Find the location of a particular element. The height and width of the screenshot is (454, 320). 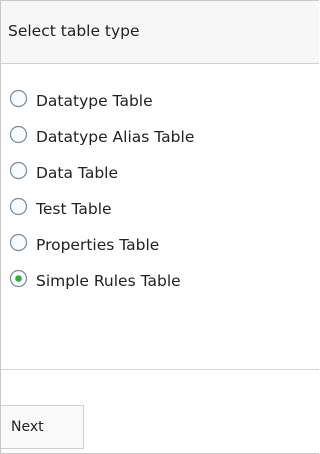

radio-button-selected-icon is located at coordinates (18, 278).